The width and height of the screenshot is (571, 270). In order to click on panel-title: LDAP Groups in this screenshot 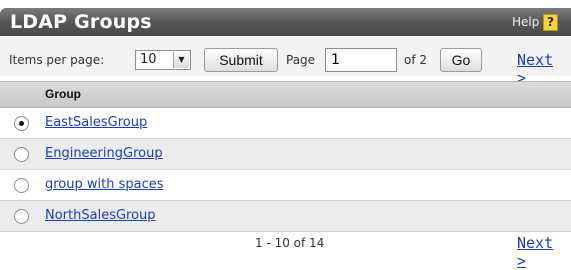, I will do `click(81, 22)`.